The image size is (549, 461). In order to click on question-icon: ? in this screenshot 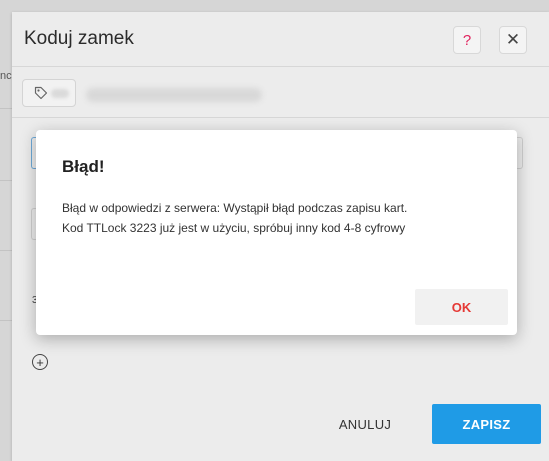, I will do `click(467, 40)`.